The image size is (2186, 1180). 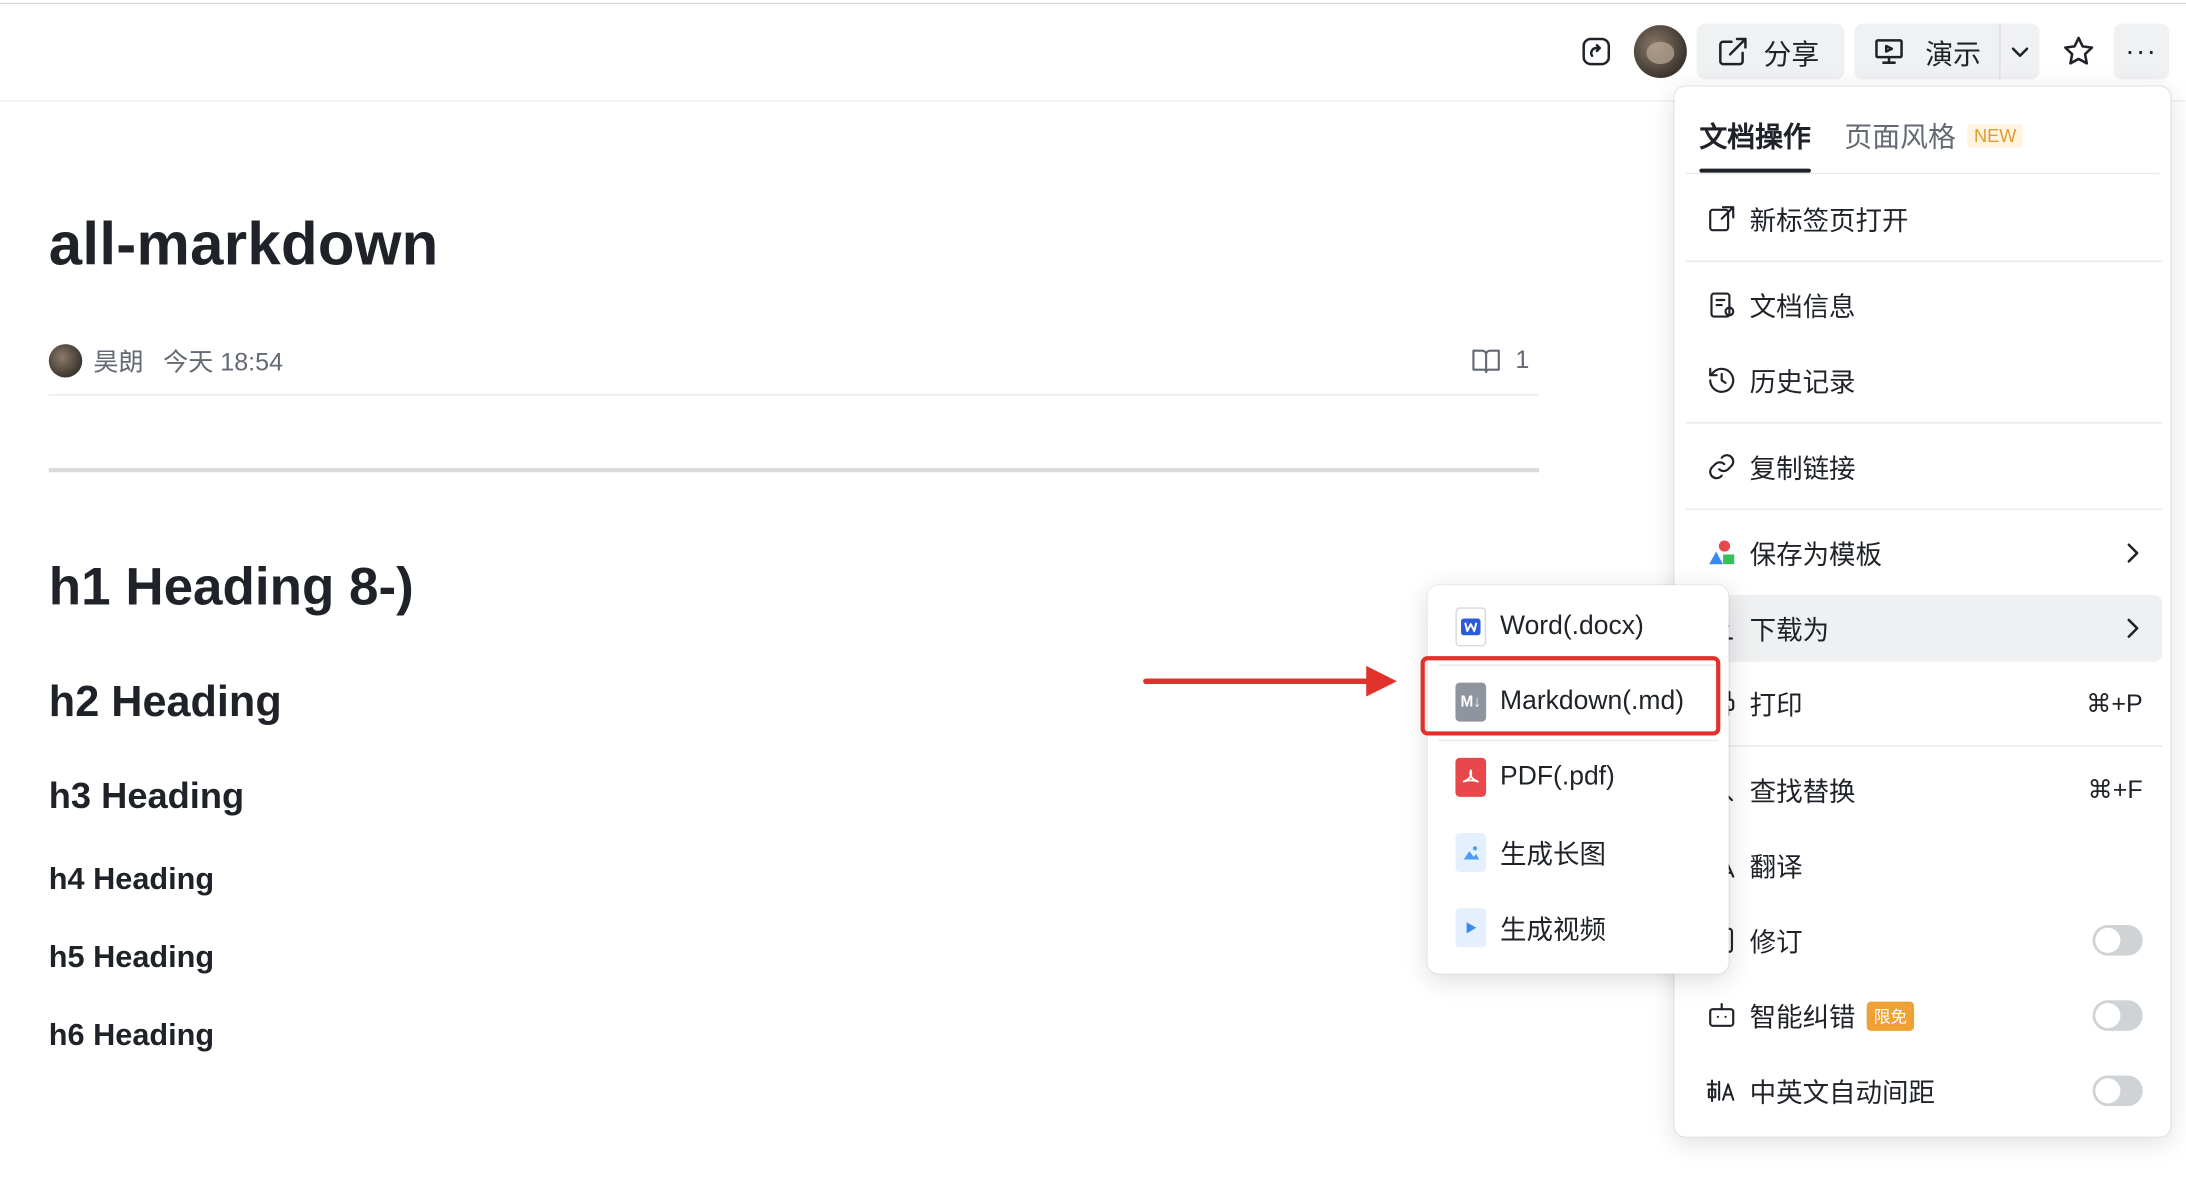 I want to click on menu-item-print: 打印 ⌘+P, so click(x=1923, y=703).